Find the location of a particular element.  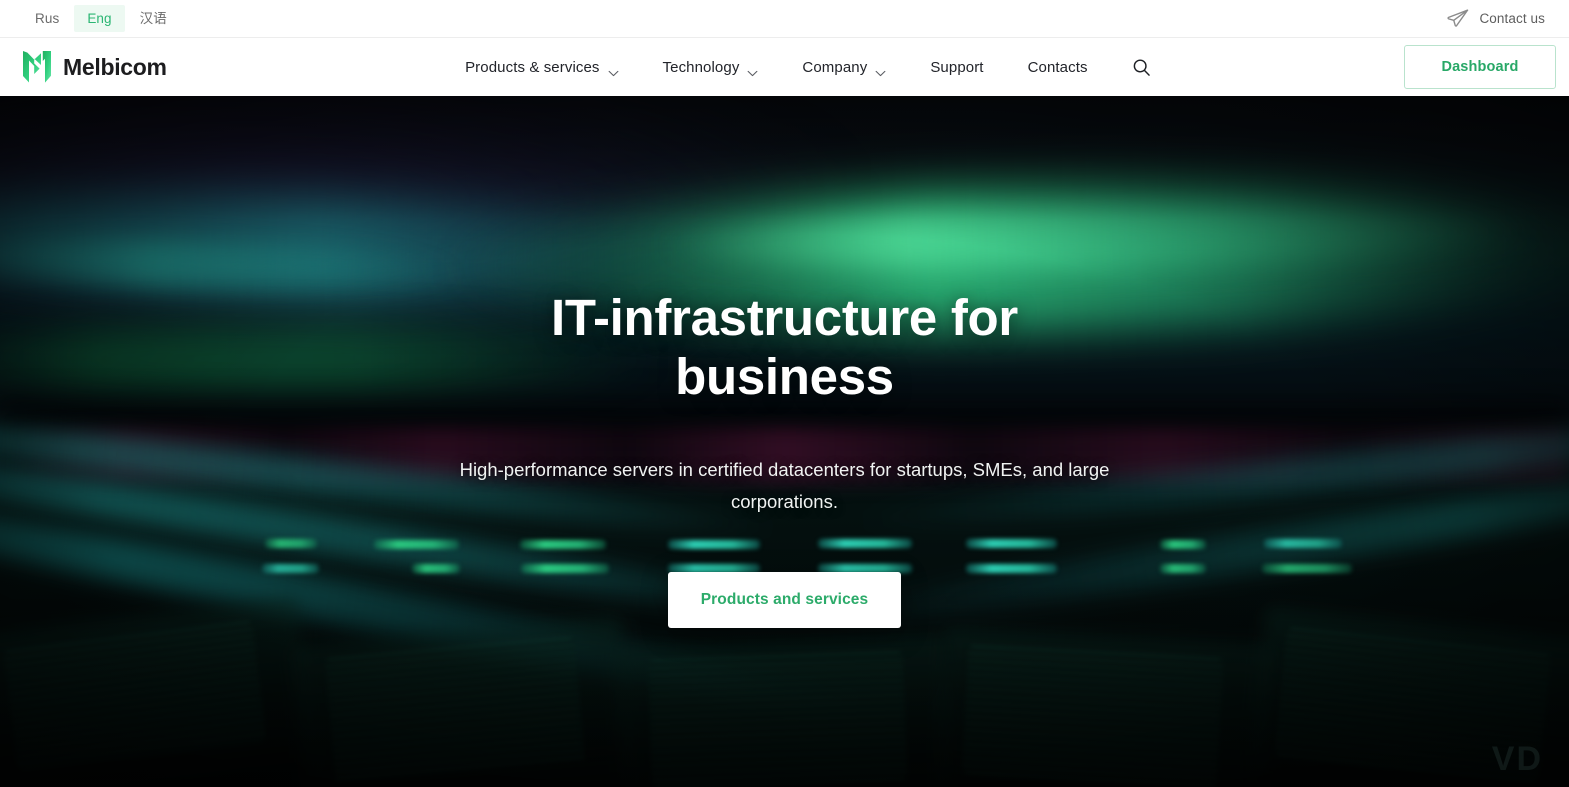

nav-item-contacts: Contacts is located at coordinates (1058, 67).